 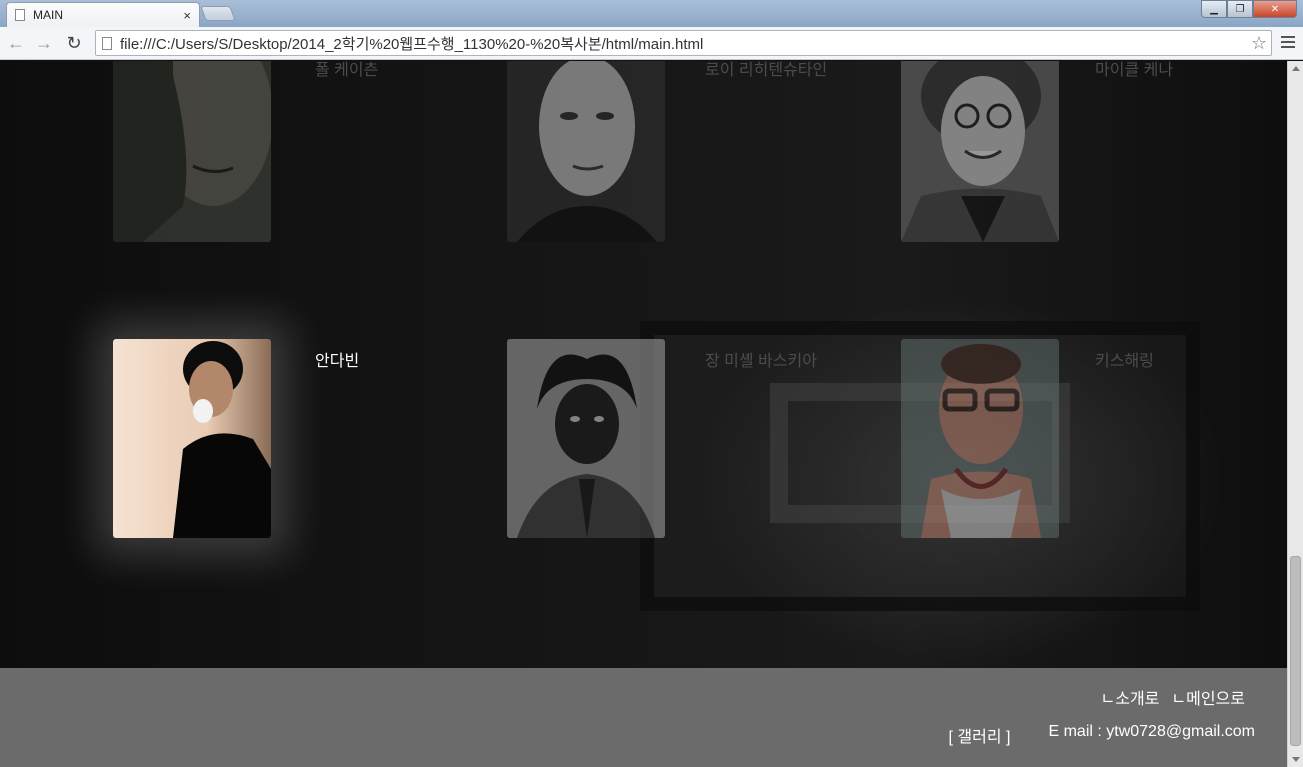 What do you see at coordinates (979, 737) in the screenshot?
I see `gallery-label: [ 갤러리 ]` at bounding box center [979, 737].